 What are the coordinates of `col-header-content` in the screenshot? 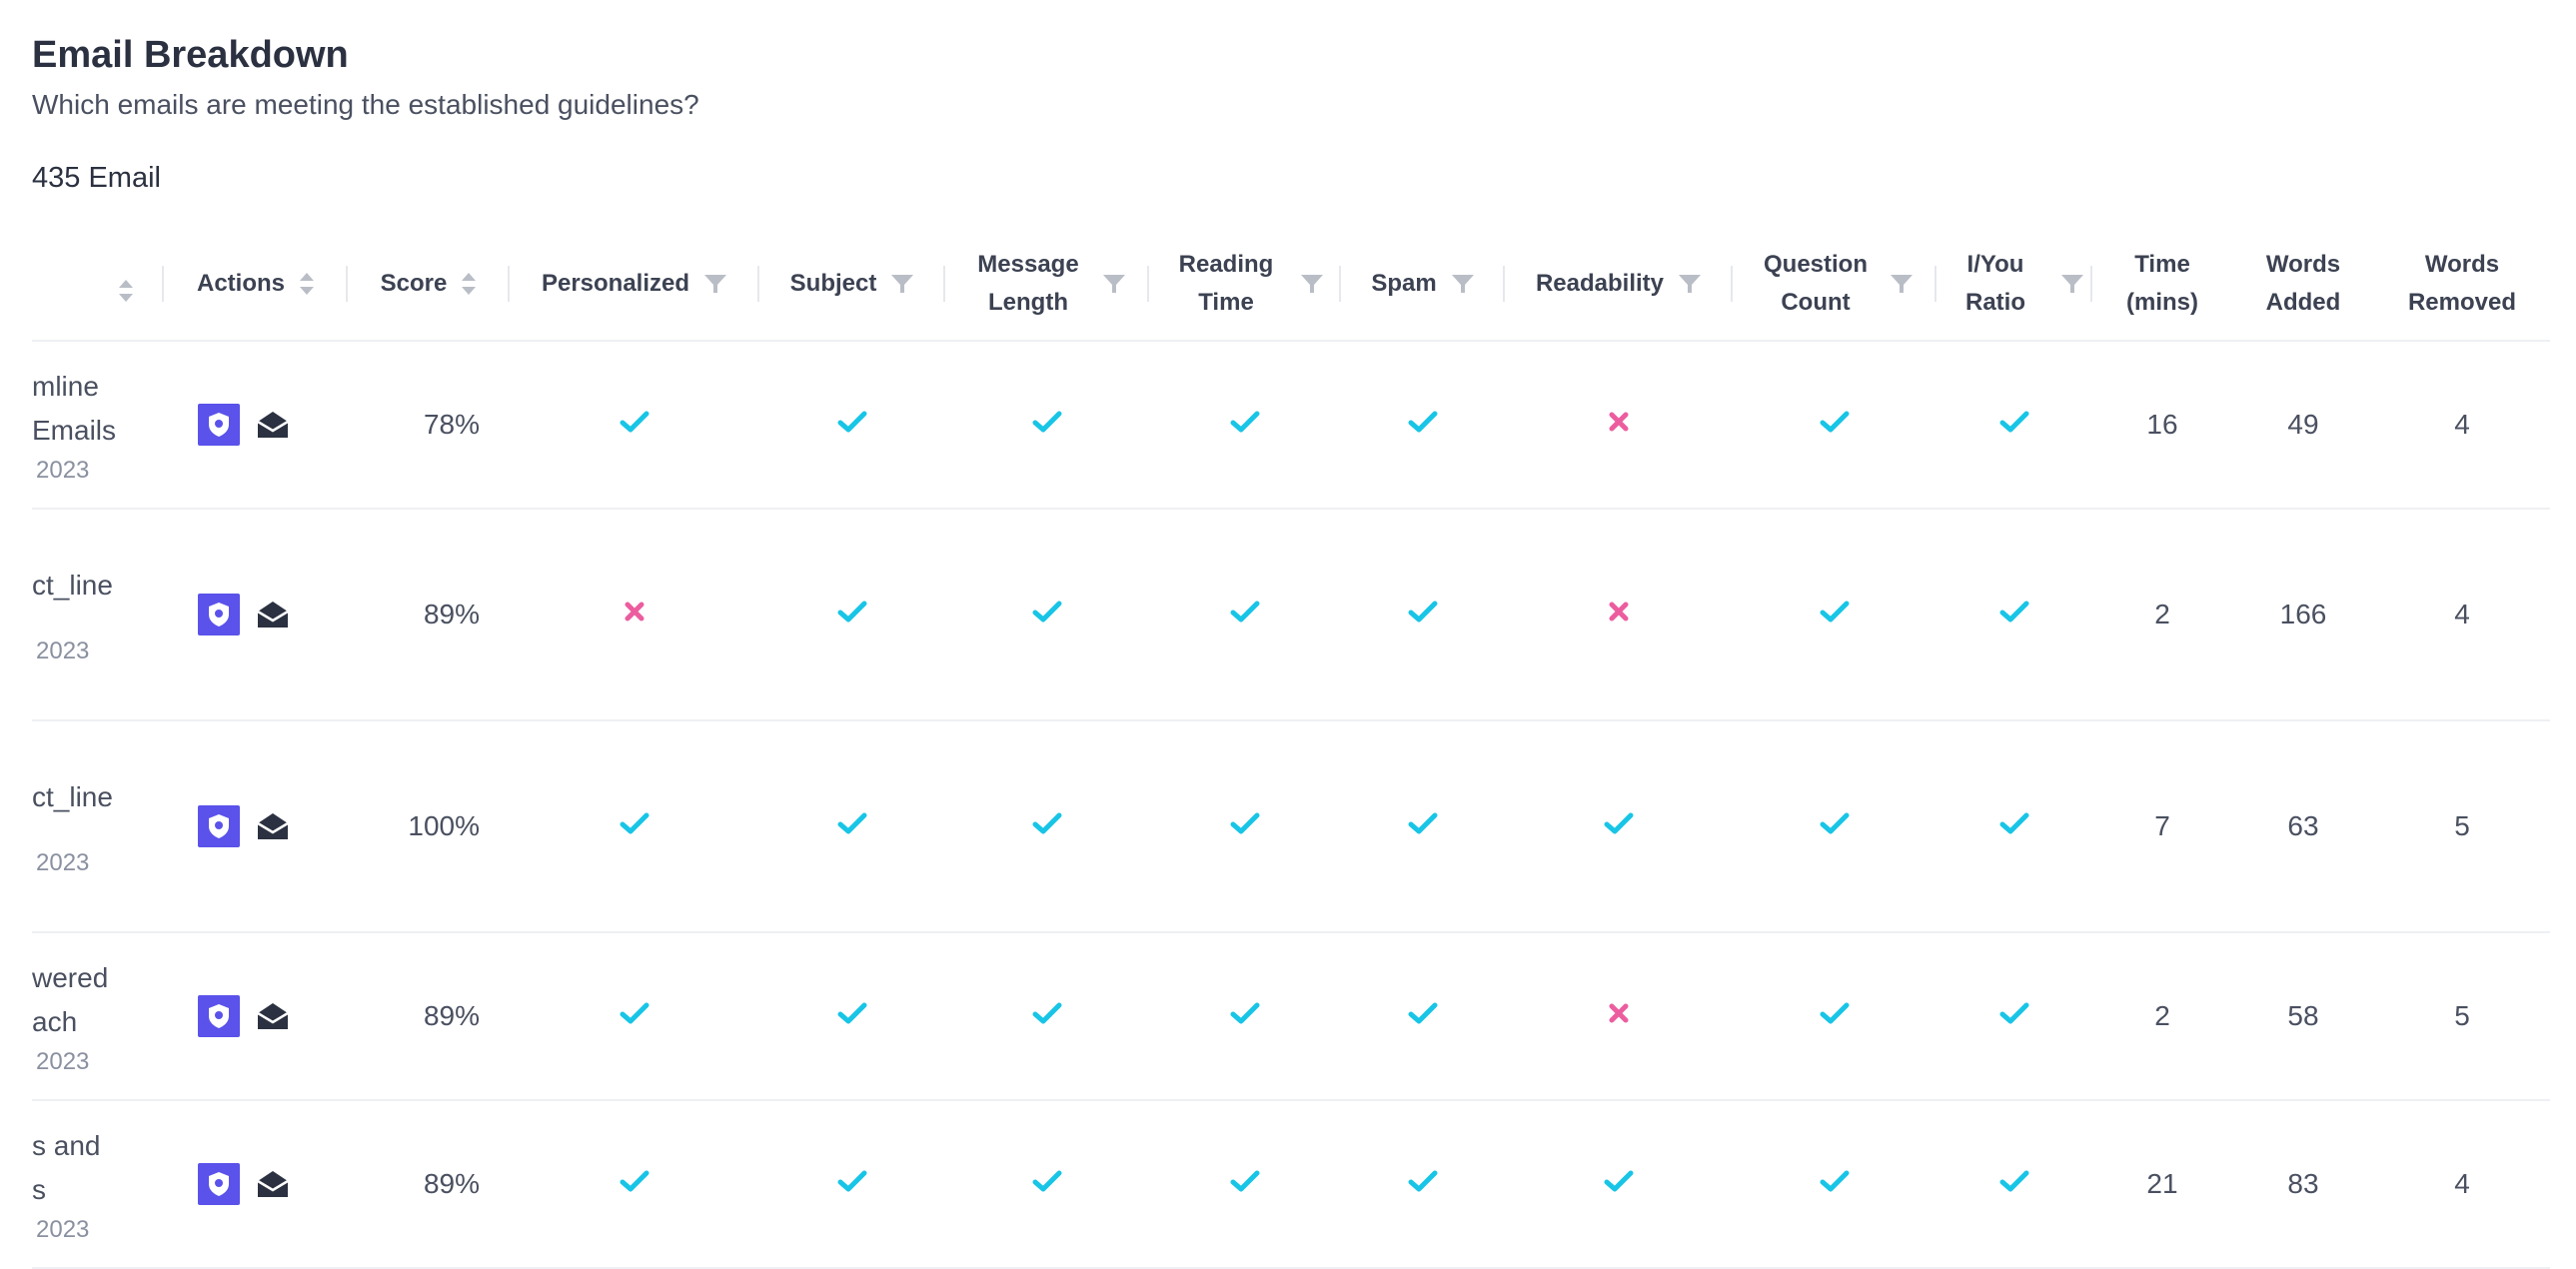 It's located at (119, 291).